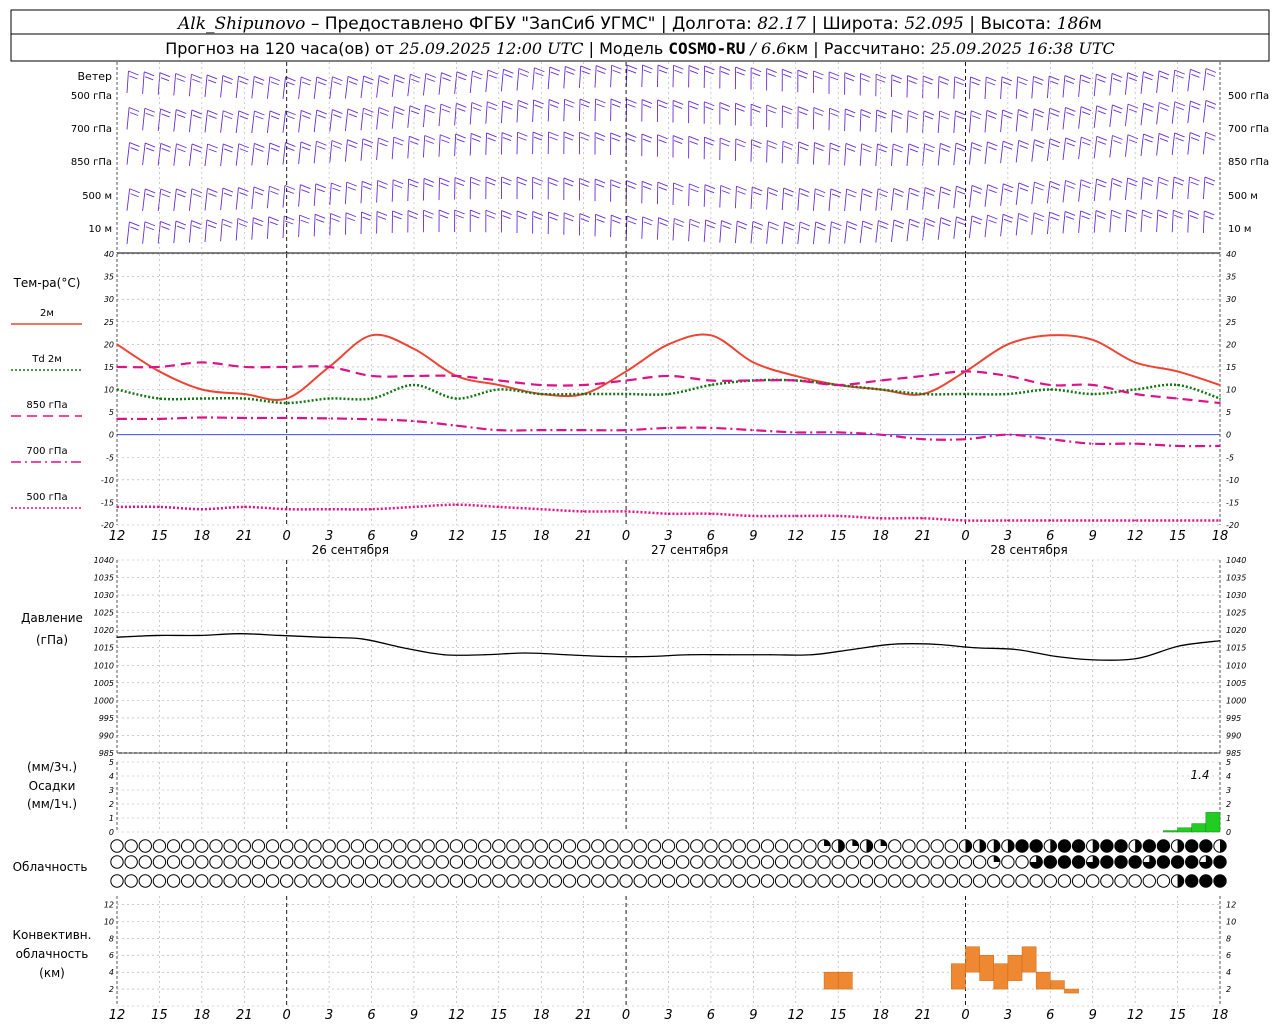 Image resolution: width=1280 pixels, height=1028 pixels. What do you see at coordinates (689, 550) in the screenshot?
I see `day-label: 27 сентября` at bounding box center [689, 550].